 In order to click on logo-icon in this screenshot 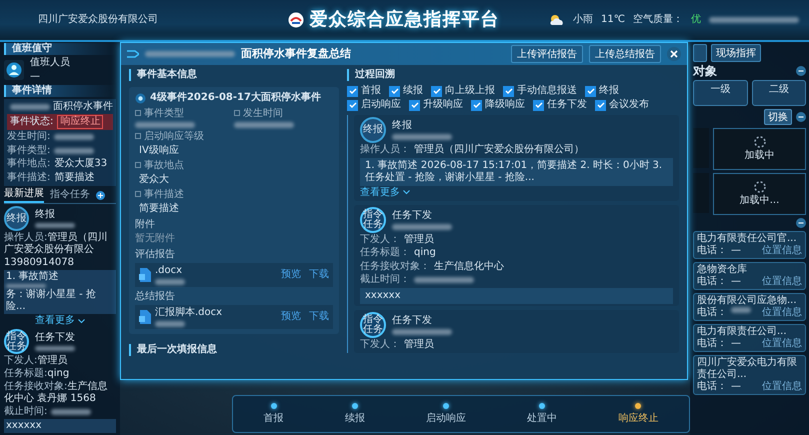, I will do `click(296, 20)`.